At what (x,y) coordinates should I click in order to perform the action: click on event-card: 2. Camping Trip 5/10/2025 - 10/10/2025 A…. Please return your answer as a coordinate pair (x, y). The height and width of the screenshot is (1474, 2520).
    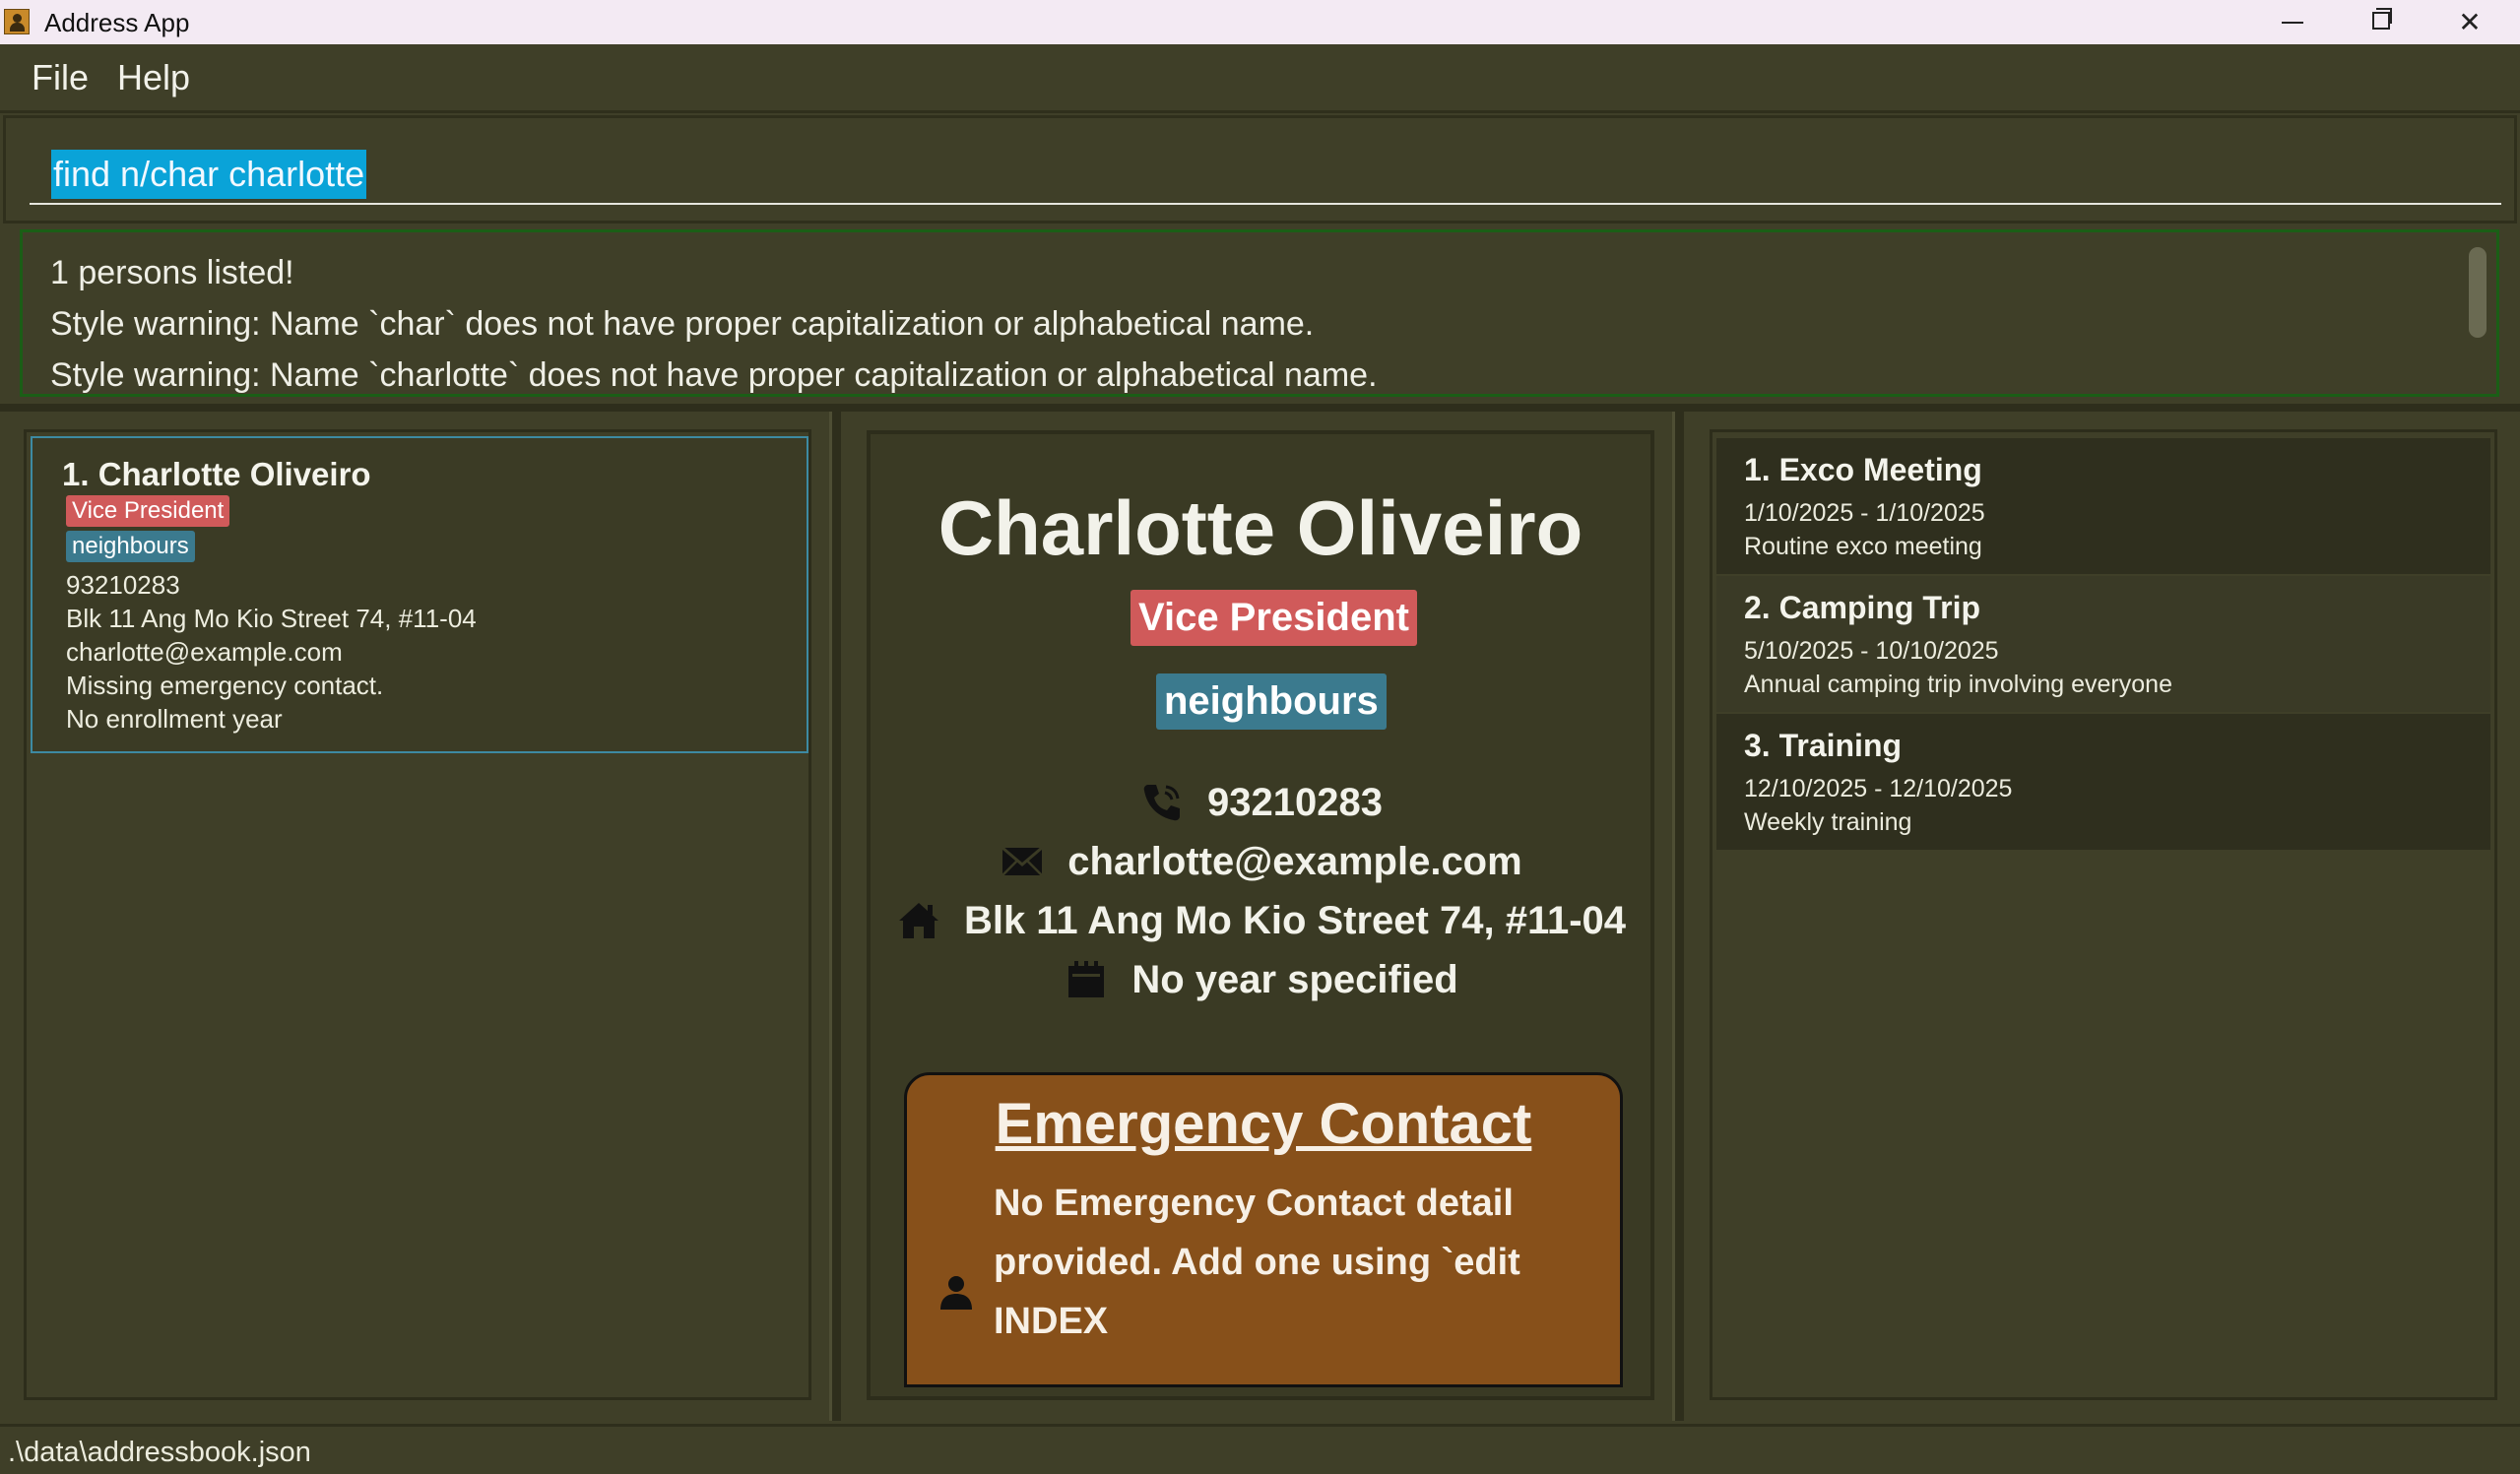
    Looking at the image, I should click on (2103, 644).